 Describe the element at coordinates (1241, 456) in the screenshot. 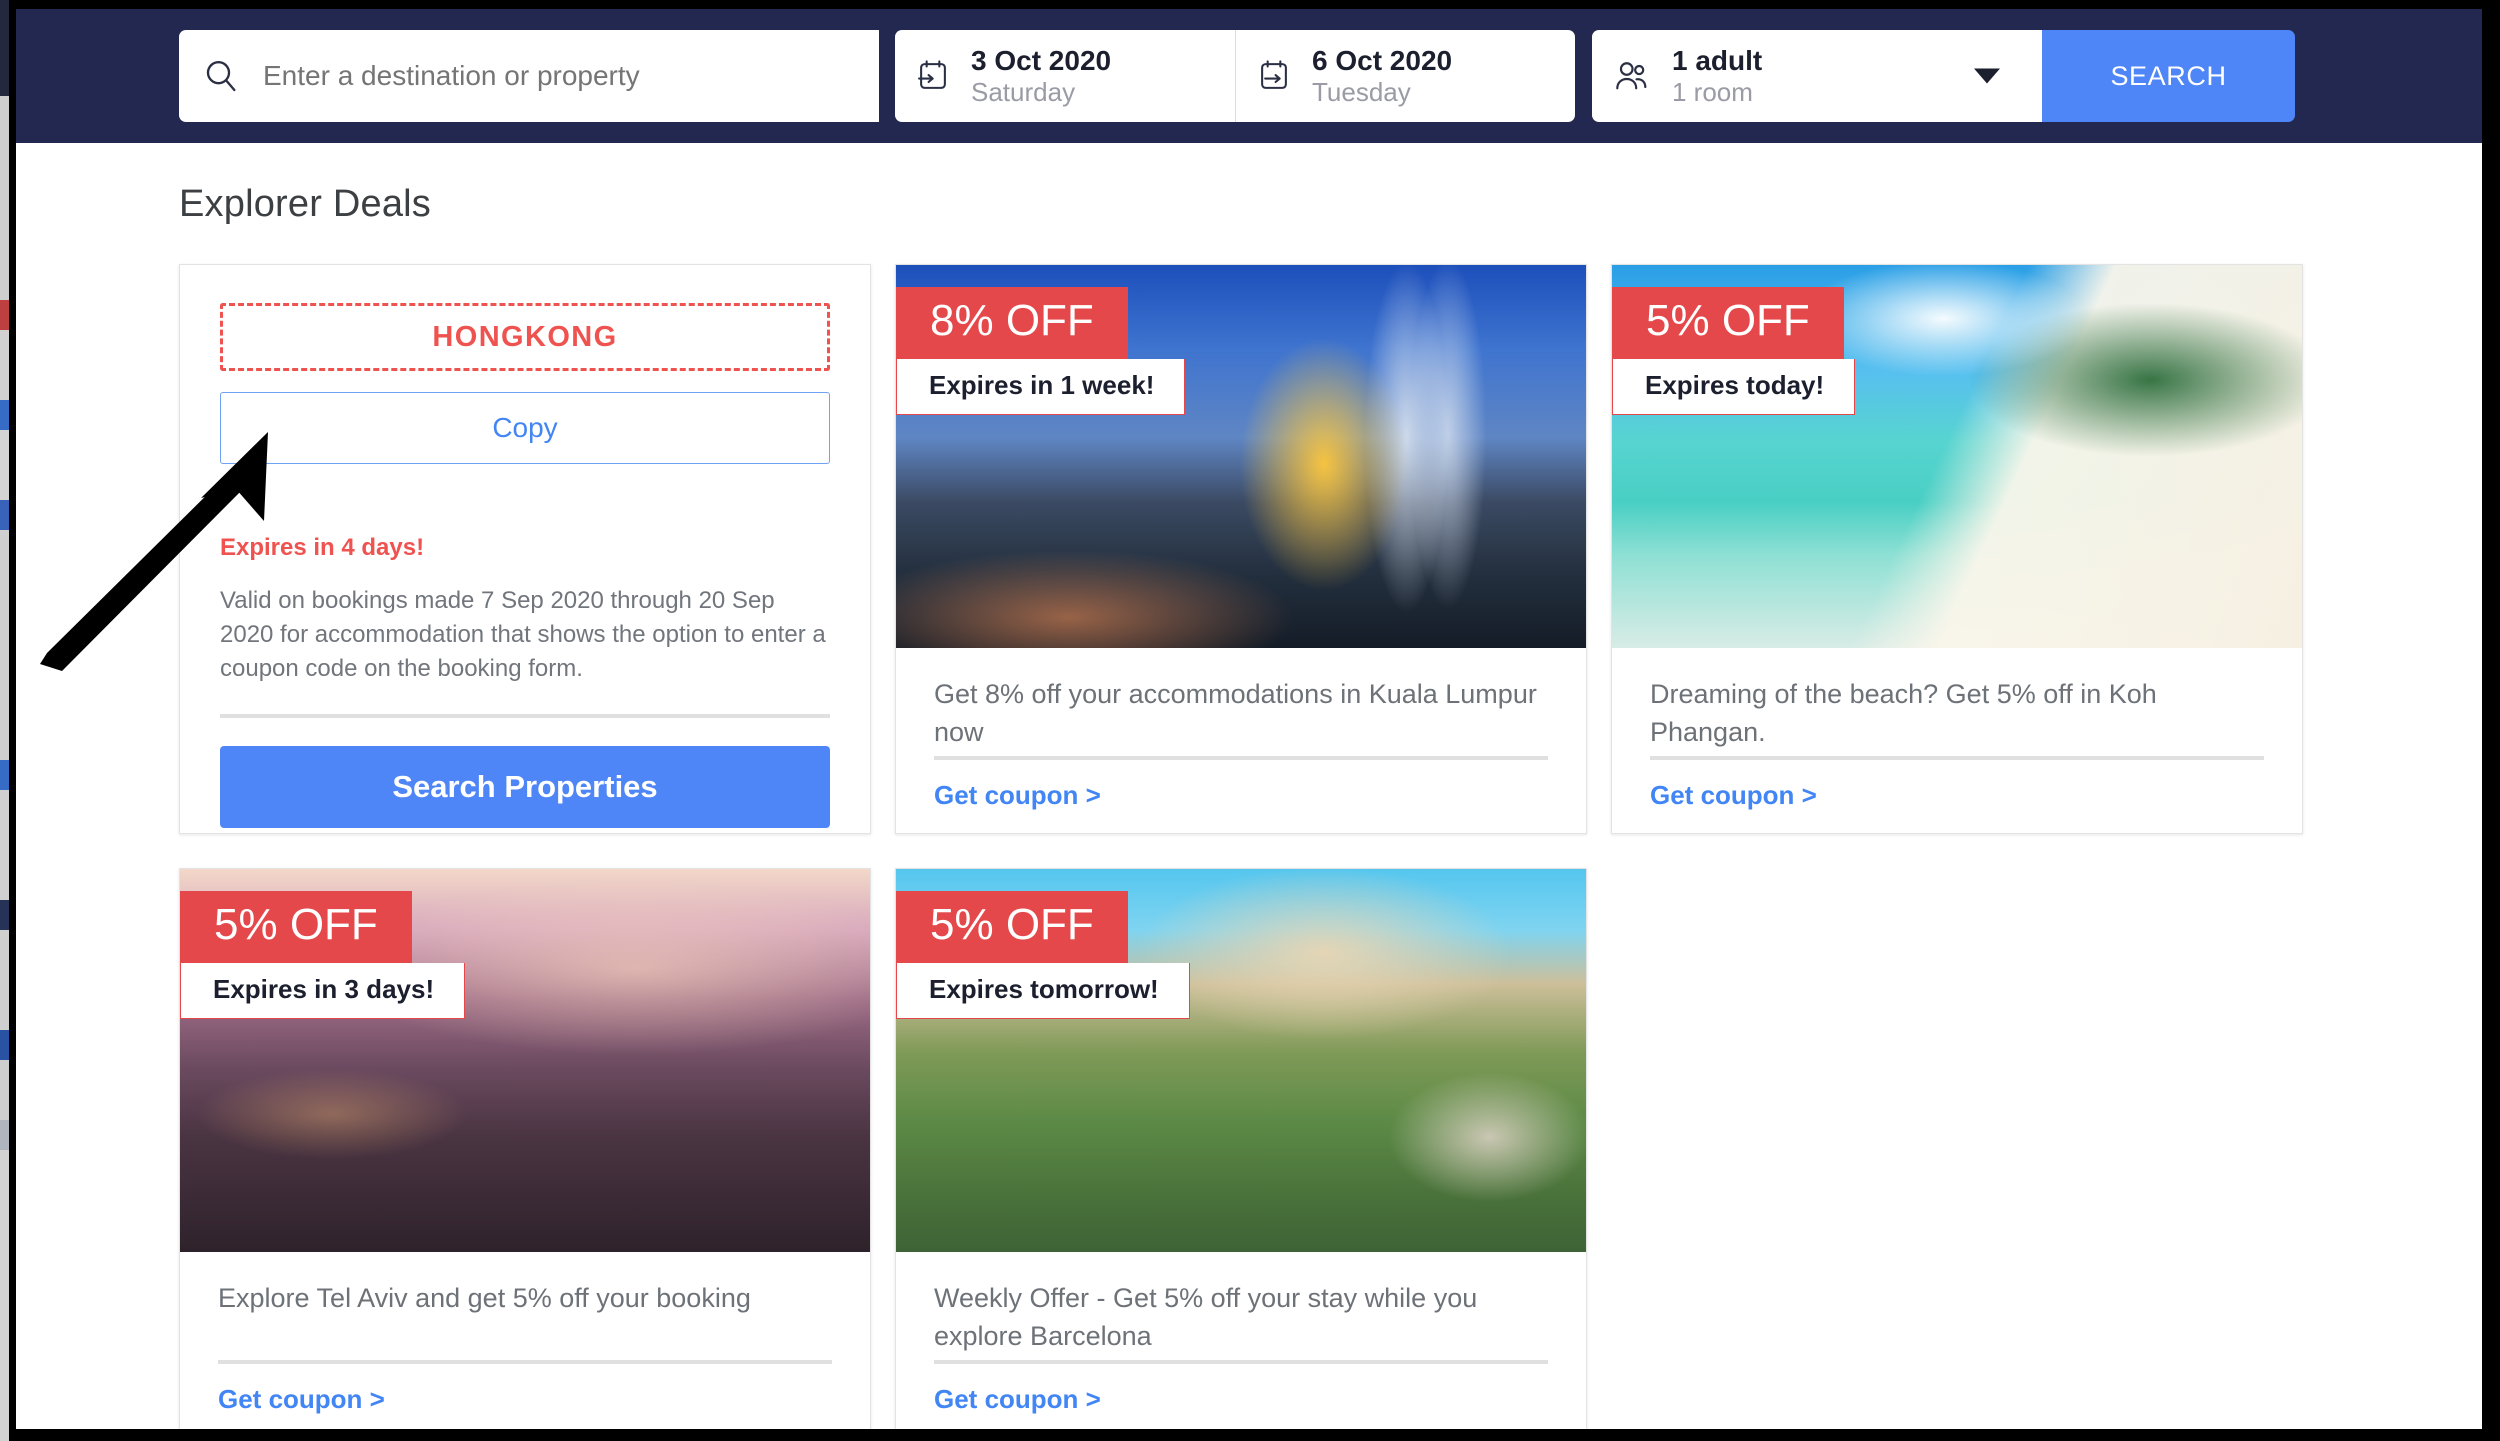

I see `deal-image-kuala-lumpur: 8% OFF Expires in 1 week!` at that location.